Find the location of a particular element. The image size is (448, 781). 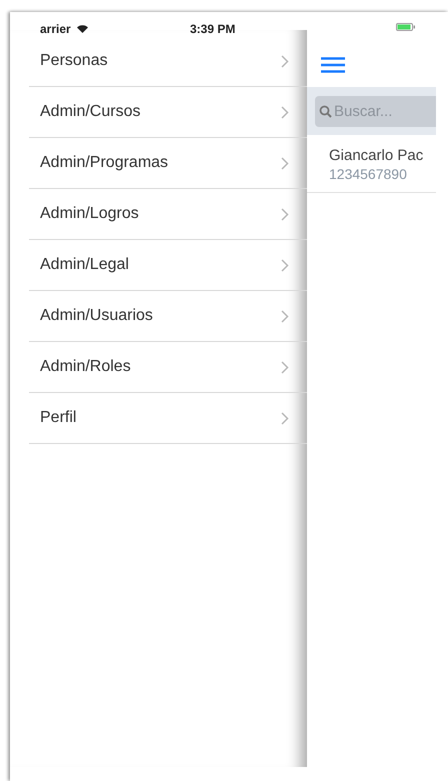

search-icon is located at coordinates (325, 111).